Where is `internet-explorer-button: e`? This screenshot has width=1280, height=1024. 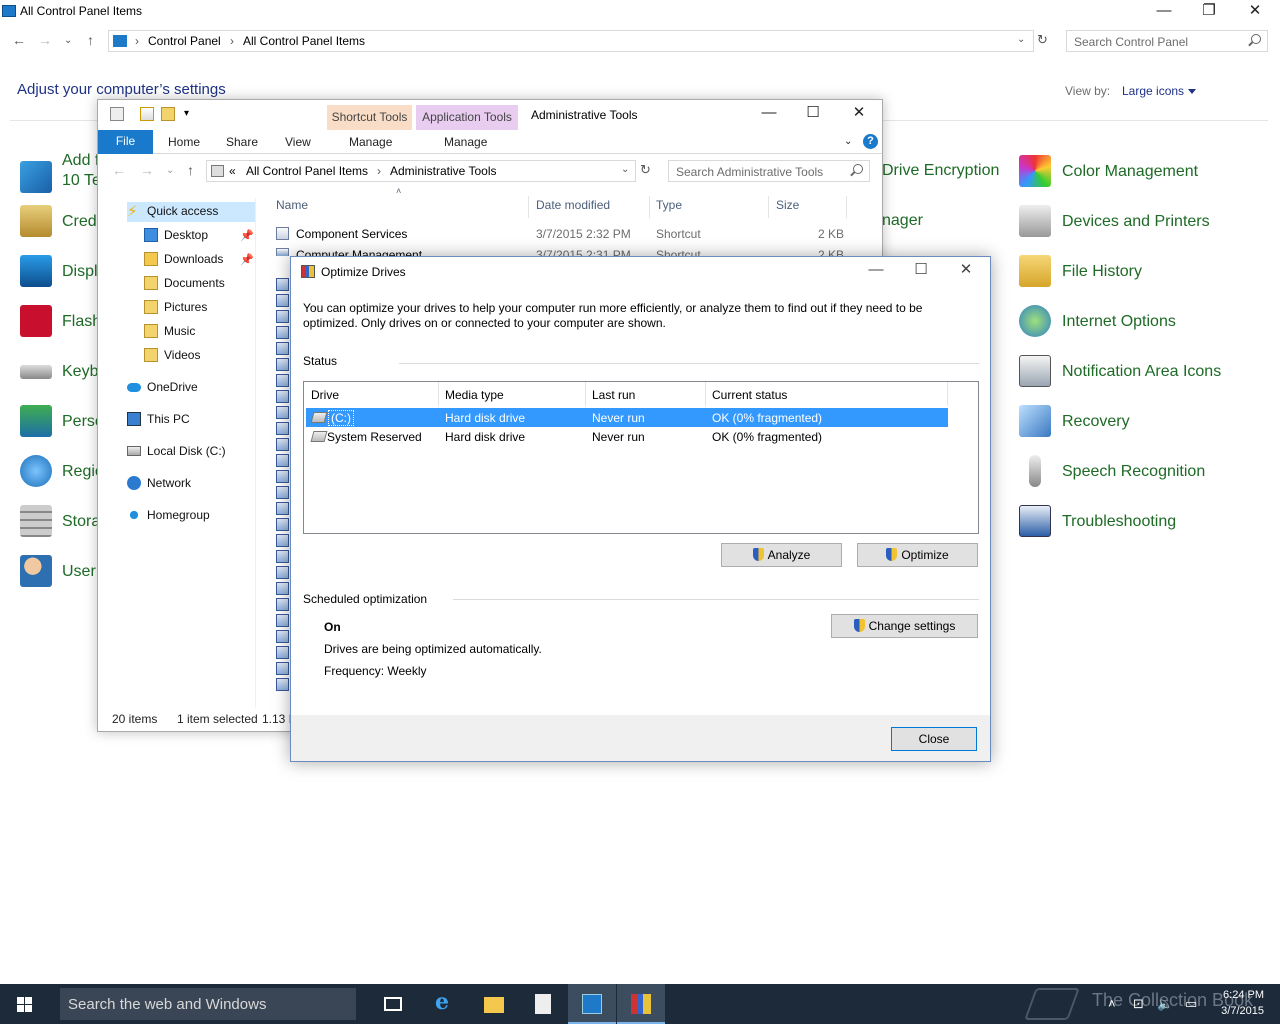 internet-explorer-button: e is located at coordinates (445, 1004).